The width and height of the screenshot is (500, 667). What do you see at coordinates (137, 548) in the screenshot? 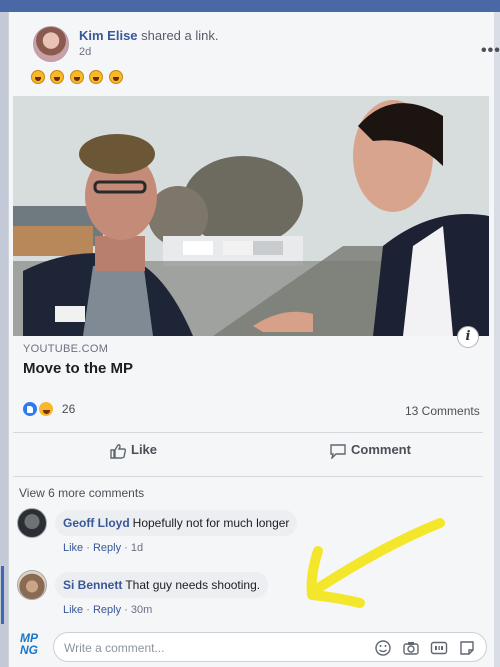
I see `comment-timestamp: 1d` at bounding box center [137, 548].